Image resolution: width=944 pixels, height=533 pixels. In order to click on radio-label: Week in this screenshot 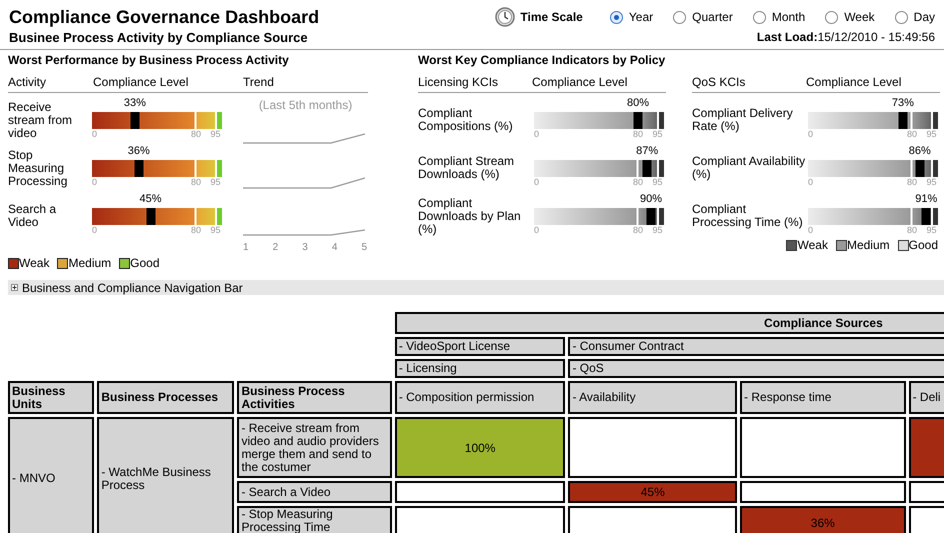, I will do `click(859, 17)`.